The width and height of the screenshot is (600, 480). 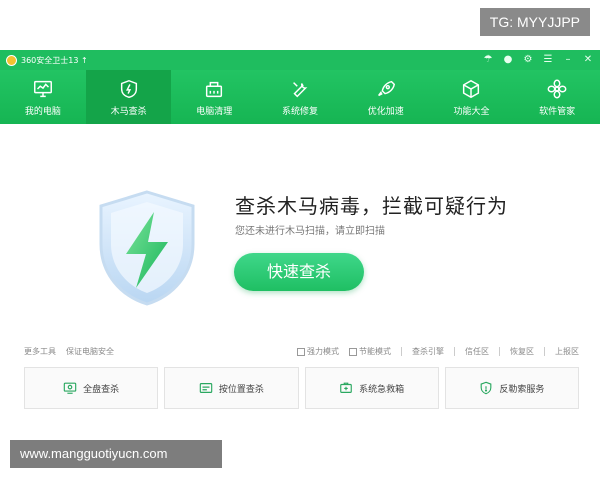 What do you see at coordinates (486, 388) in the screenshot?
I see `shield-lock-icon` at bounding box center [486, 388].